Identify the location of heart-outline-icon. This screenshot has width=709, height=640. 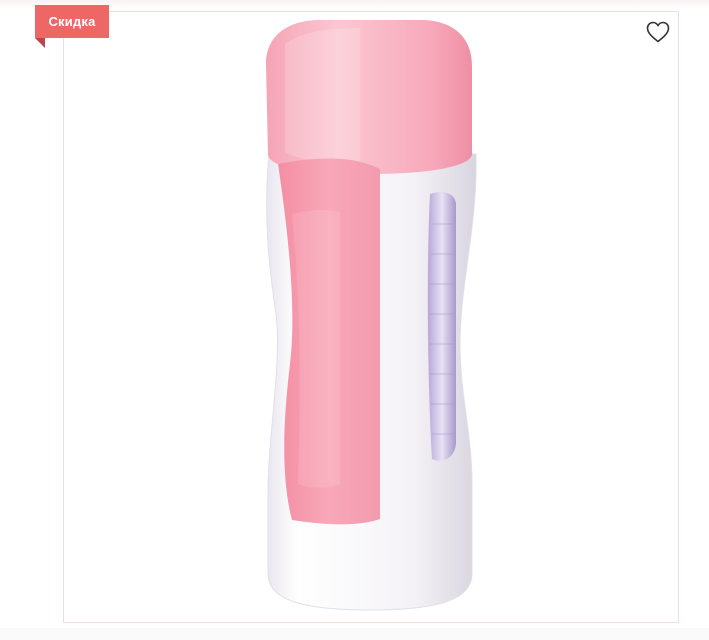
(658, 32).